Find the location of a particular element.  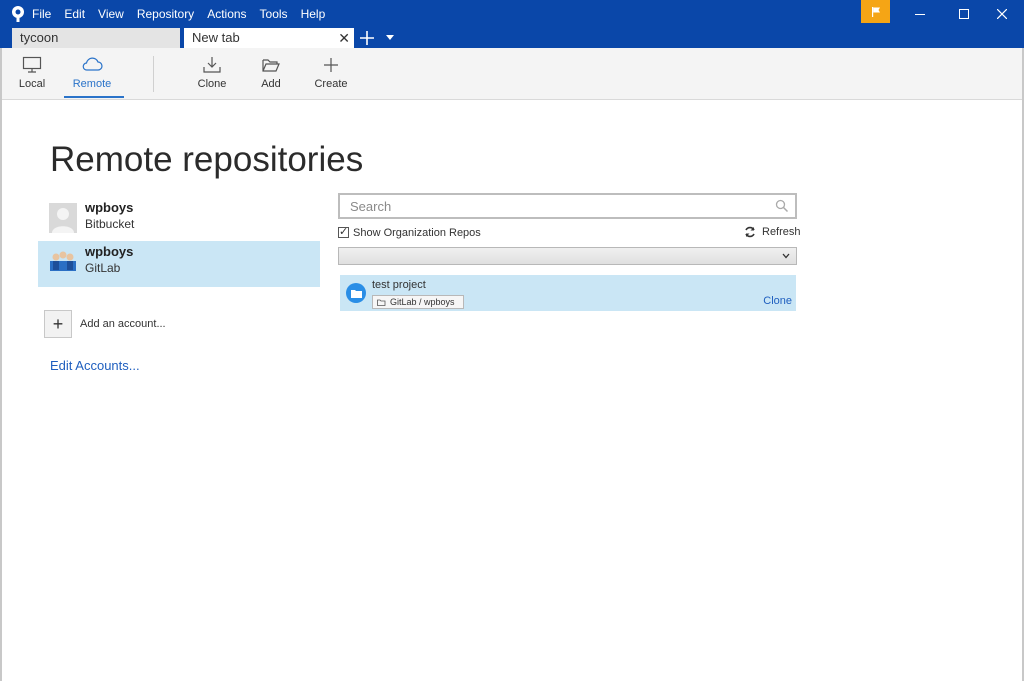

folder-icon is located at coordinates (356, 293).